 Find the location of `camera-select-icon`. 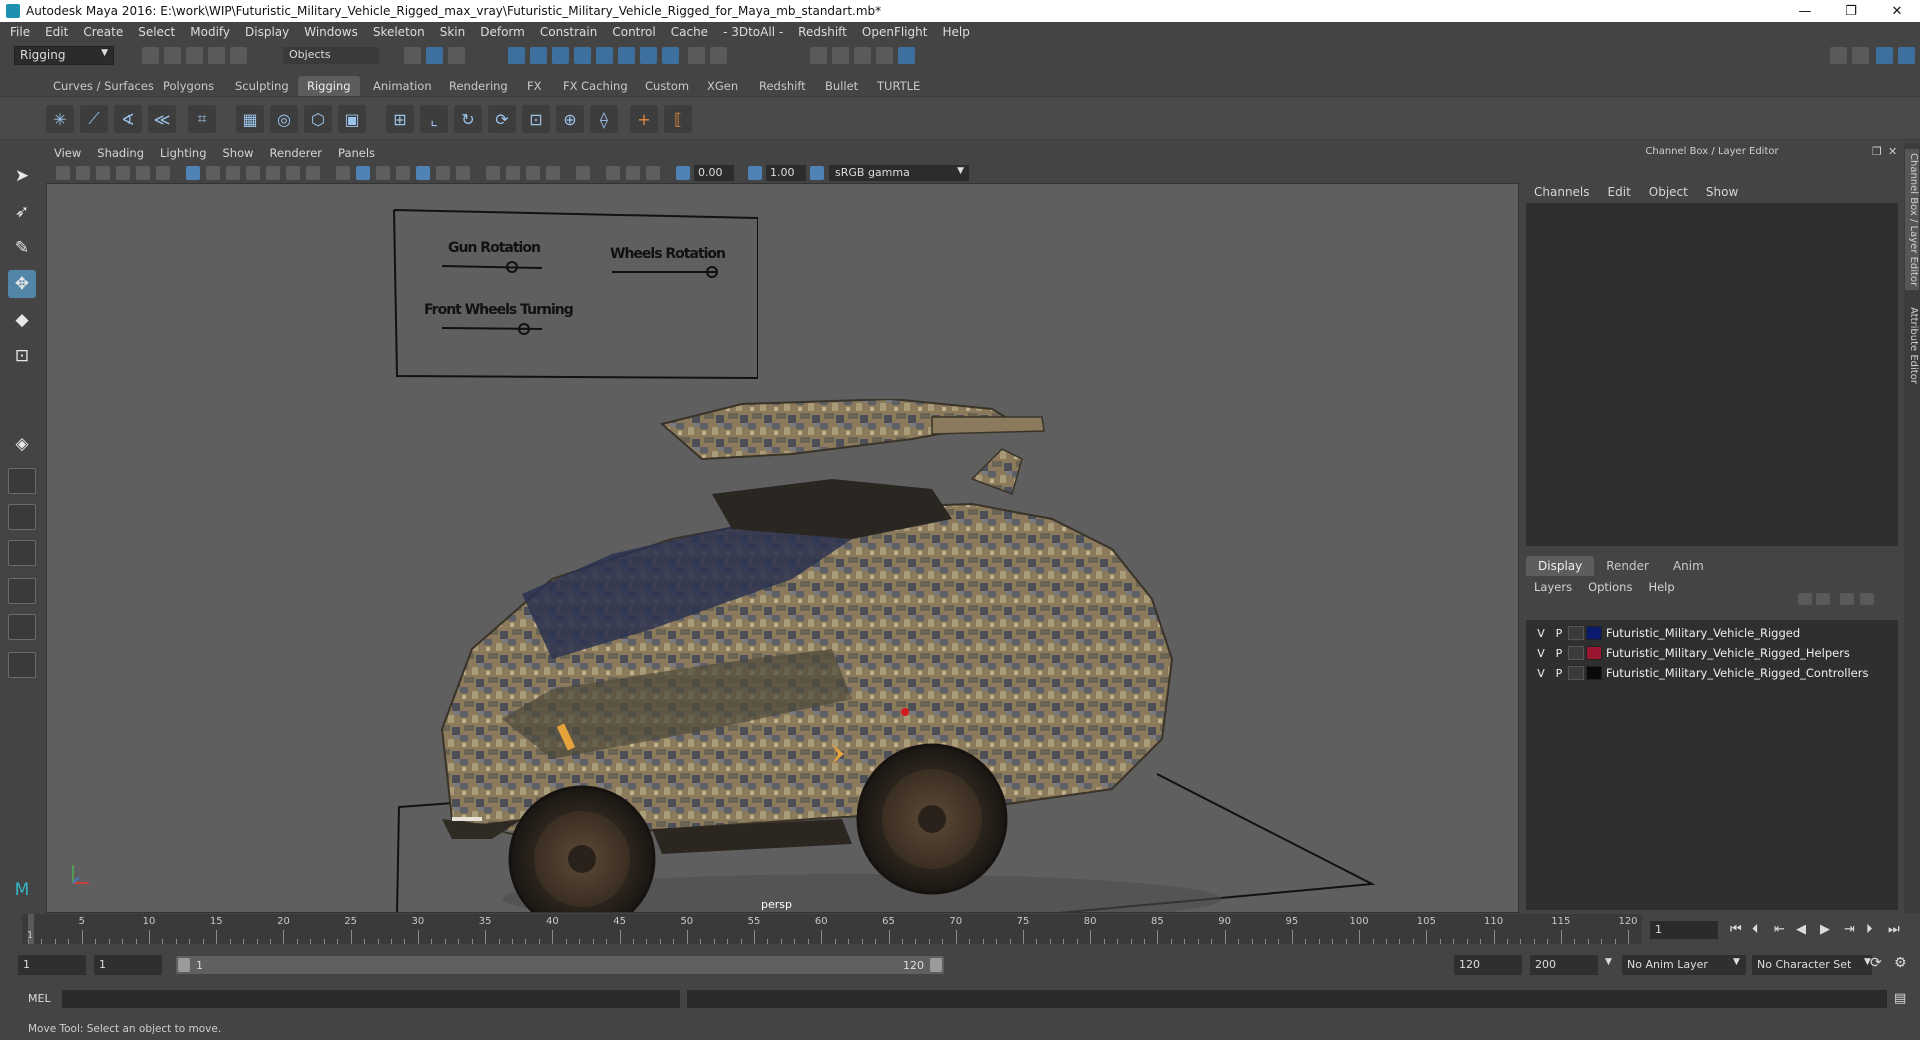

camera-select-icon is located at coordinates (63, 173).